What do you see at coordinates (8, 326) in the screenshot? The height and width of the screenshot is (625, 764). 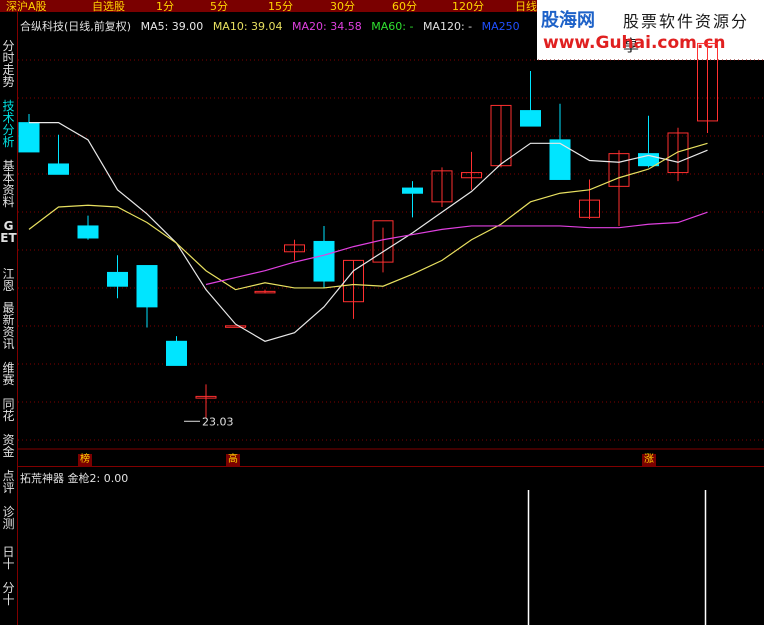 I see `sidebar-item-5: 最新资讯` at bounding box center [8, 326].